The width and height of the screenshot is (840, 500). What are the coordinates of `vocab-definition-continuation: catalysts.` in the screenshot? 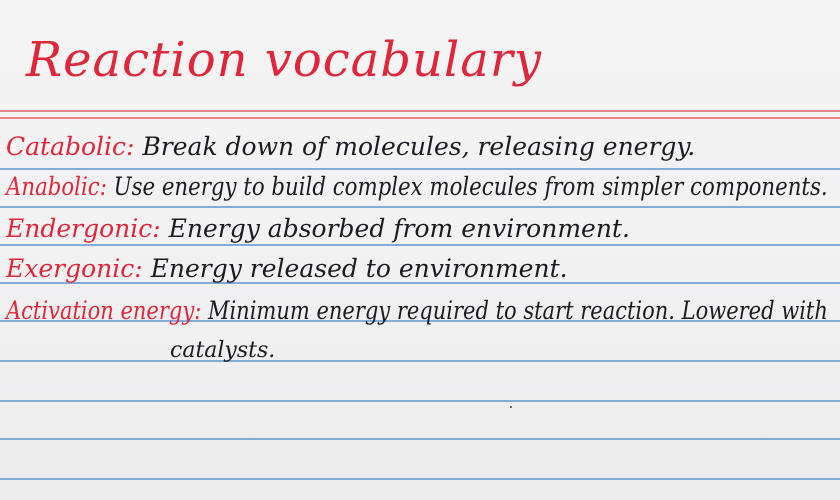 It's located at (223, 350).